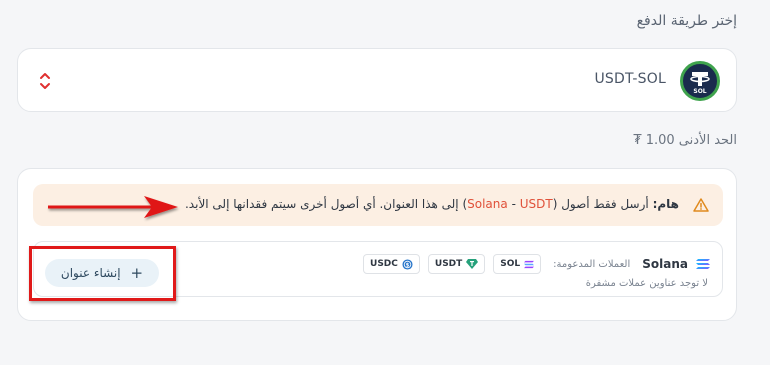 The width and height of the screenshot is (770, 365). What do you see at coordinates (665, 204) in the screenshot?
I see `warning-strong: هام:` at bounding box center [665, 204].